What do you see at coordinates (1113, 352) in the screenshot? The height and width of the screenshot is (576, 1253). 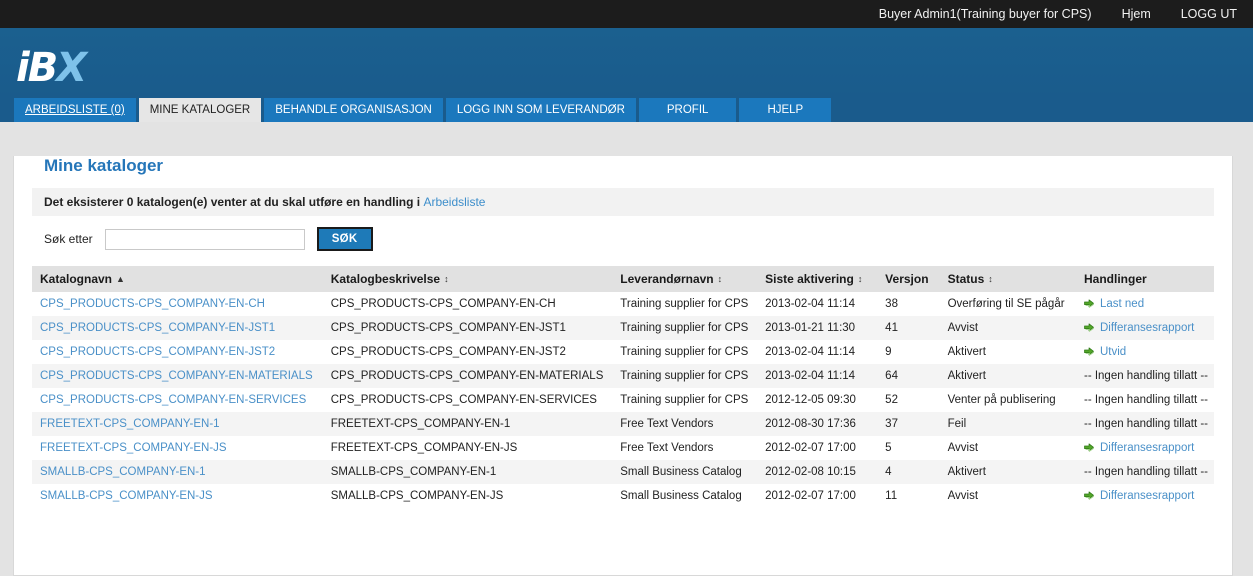 I see `action-link: Utvid` at bounding box center [1113, 352].